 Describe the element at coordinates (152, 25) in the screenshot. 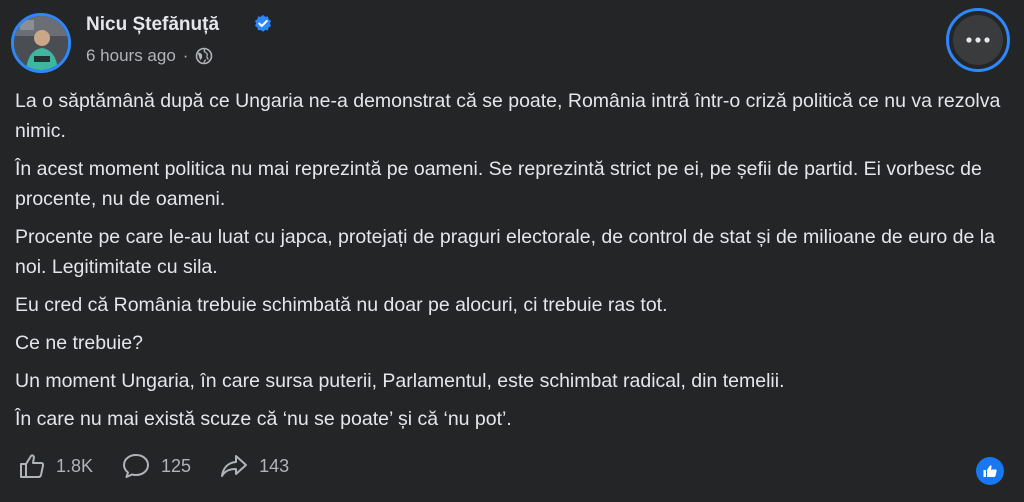

I see `author-name: Nicu Ștefănuță` at that location.